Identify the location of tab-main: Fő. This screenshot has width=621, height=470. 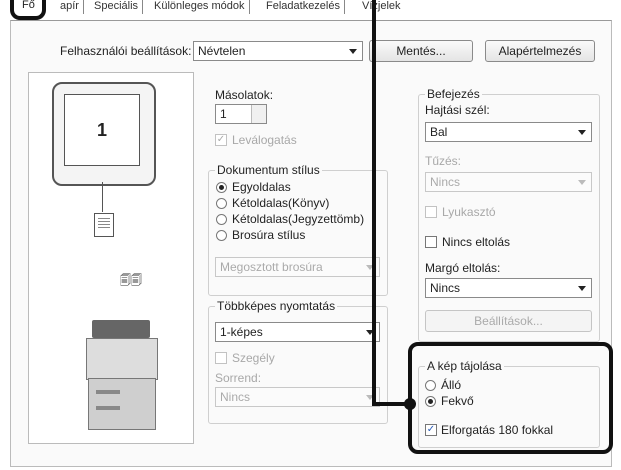
(28, 10).